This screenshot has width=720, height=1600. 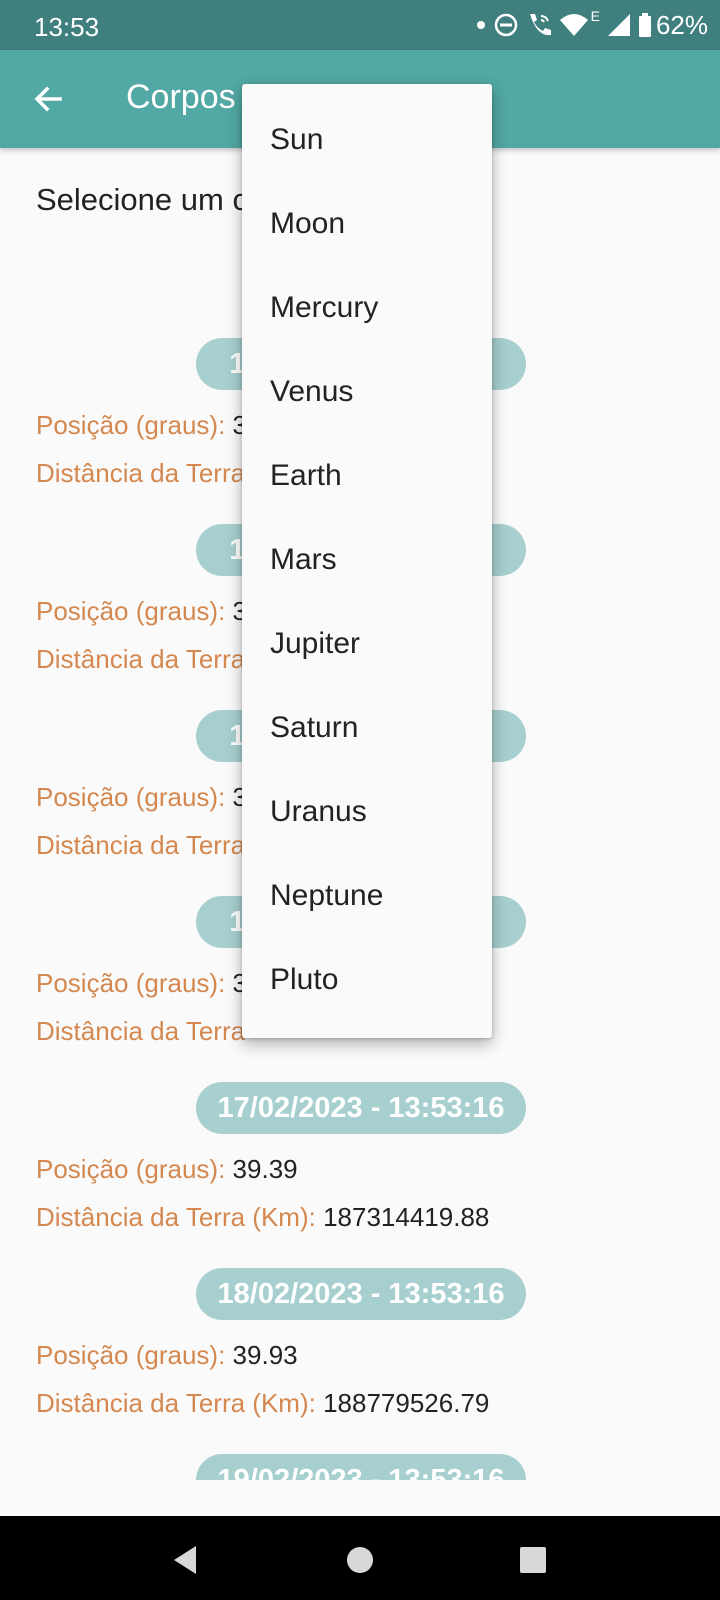 What do you see at coordinates (480, 25) in the screenshot?
I see `notification-dot-icon` at bounding box center [480, 25].